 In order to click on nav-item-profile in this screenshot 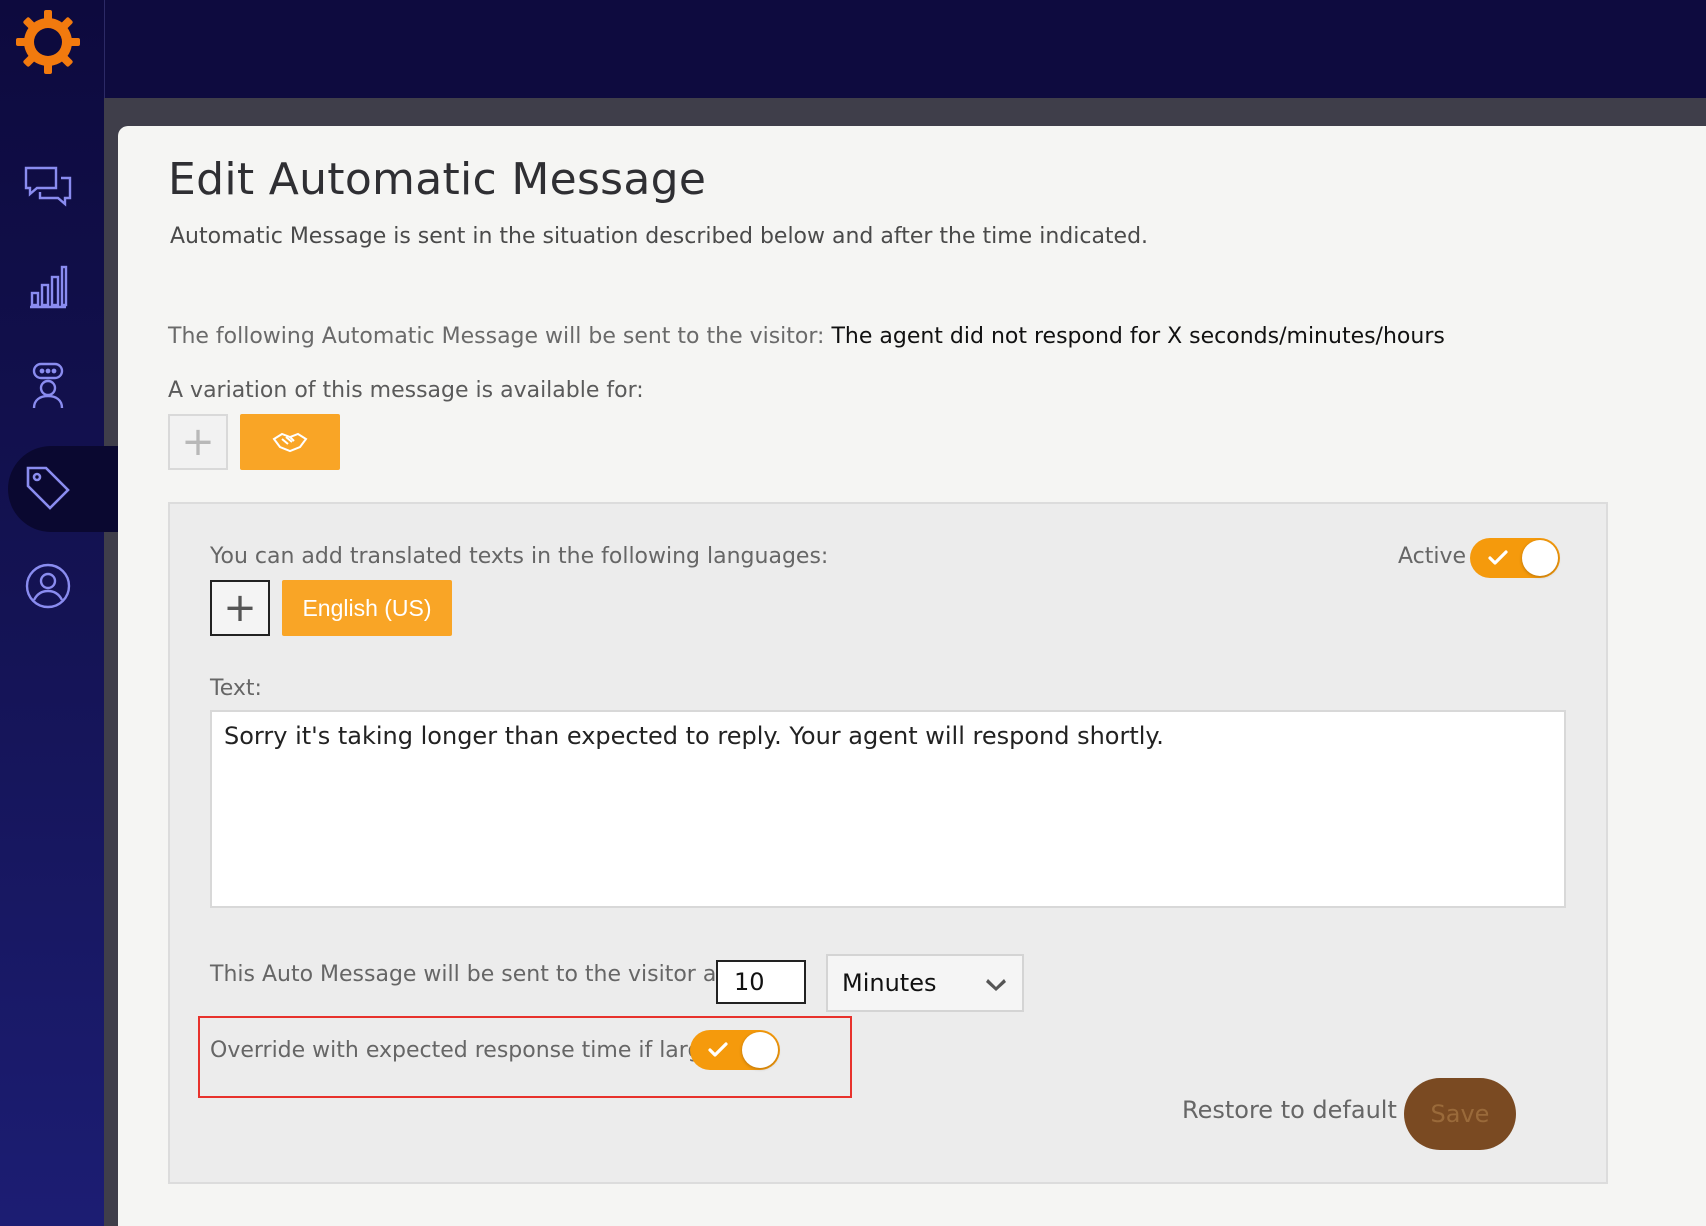, I will do `click(48, 586)`.